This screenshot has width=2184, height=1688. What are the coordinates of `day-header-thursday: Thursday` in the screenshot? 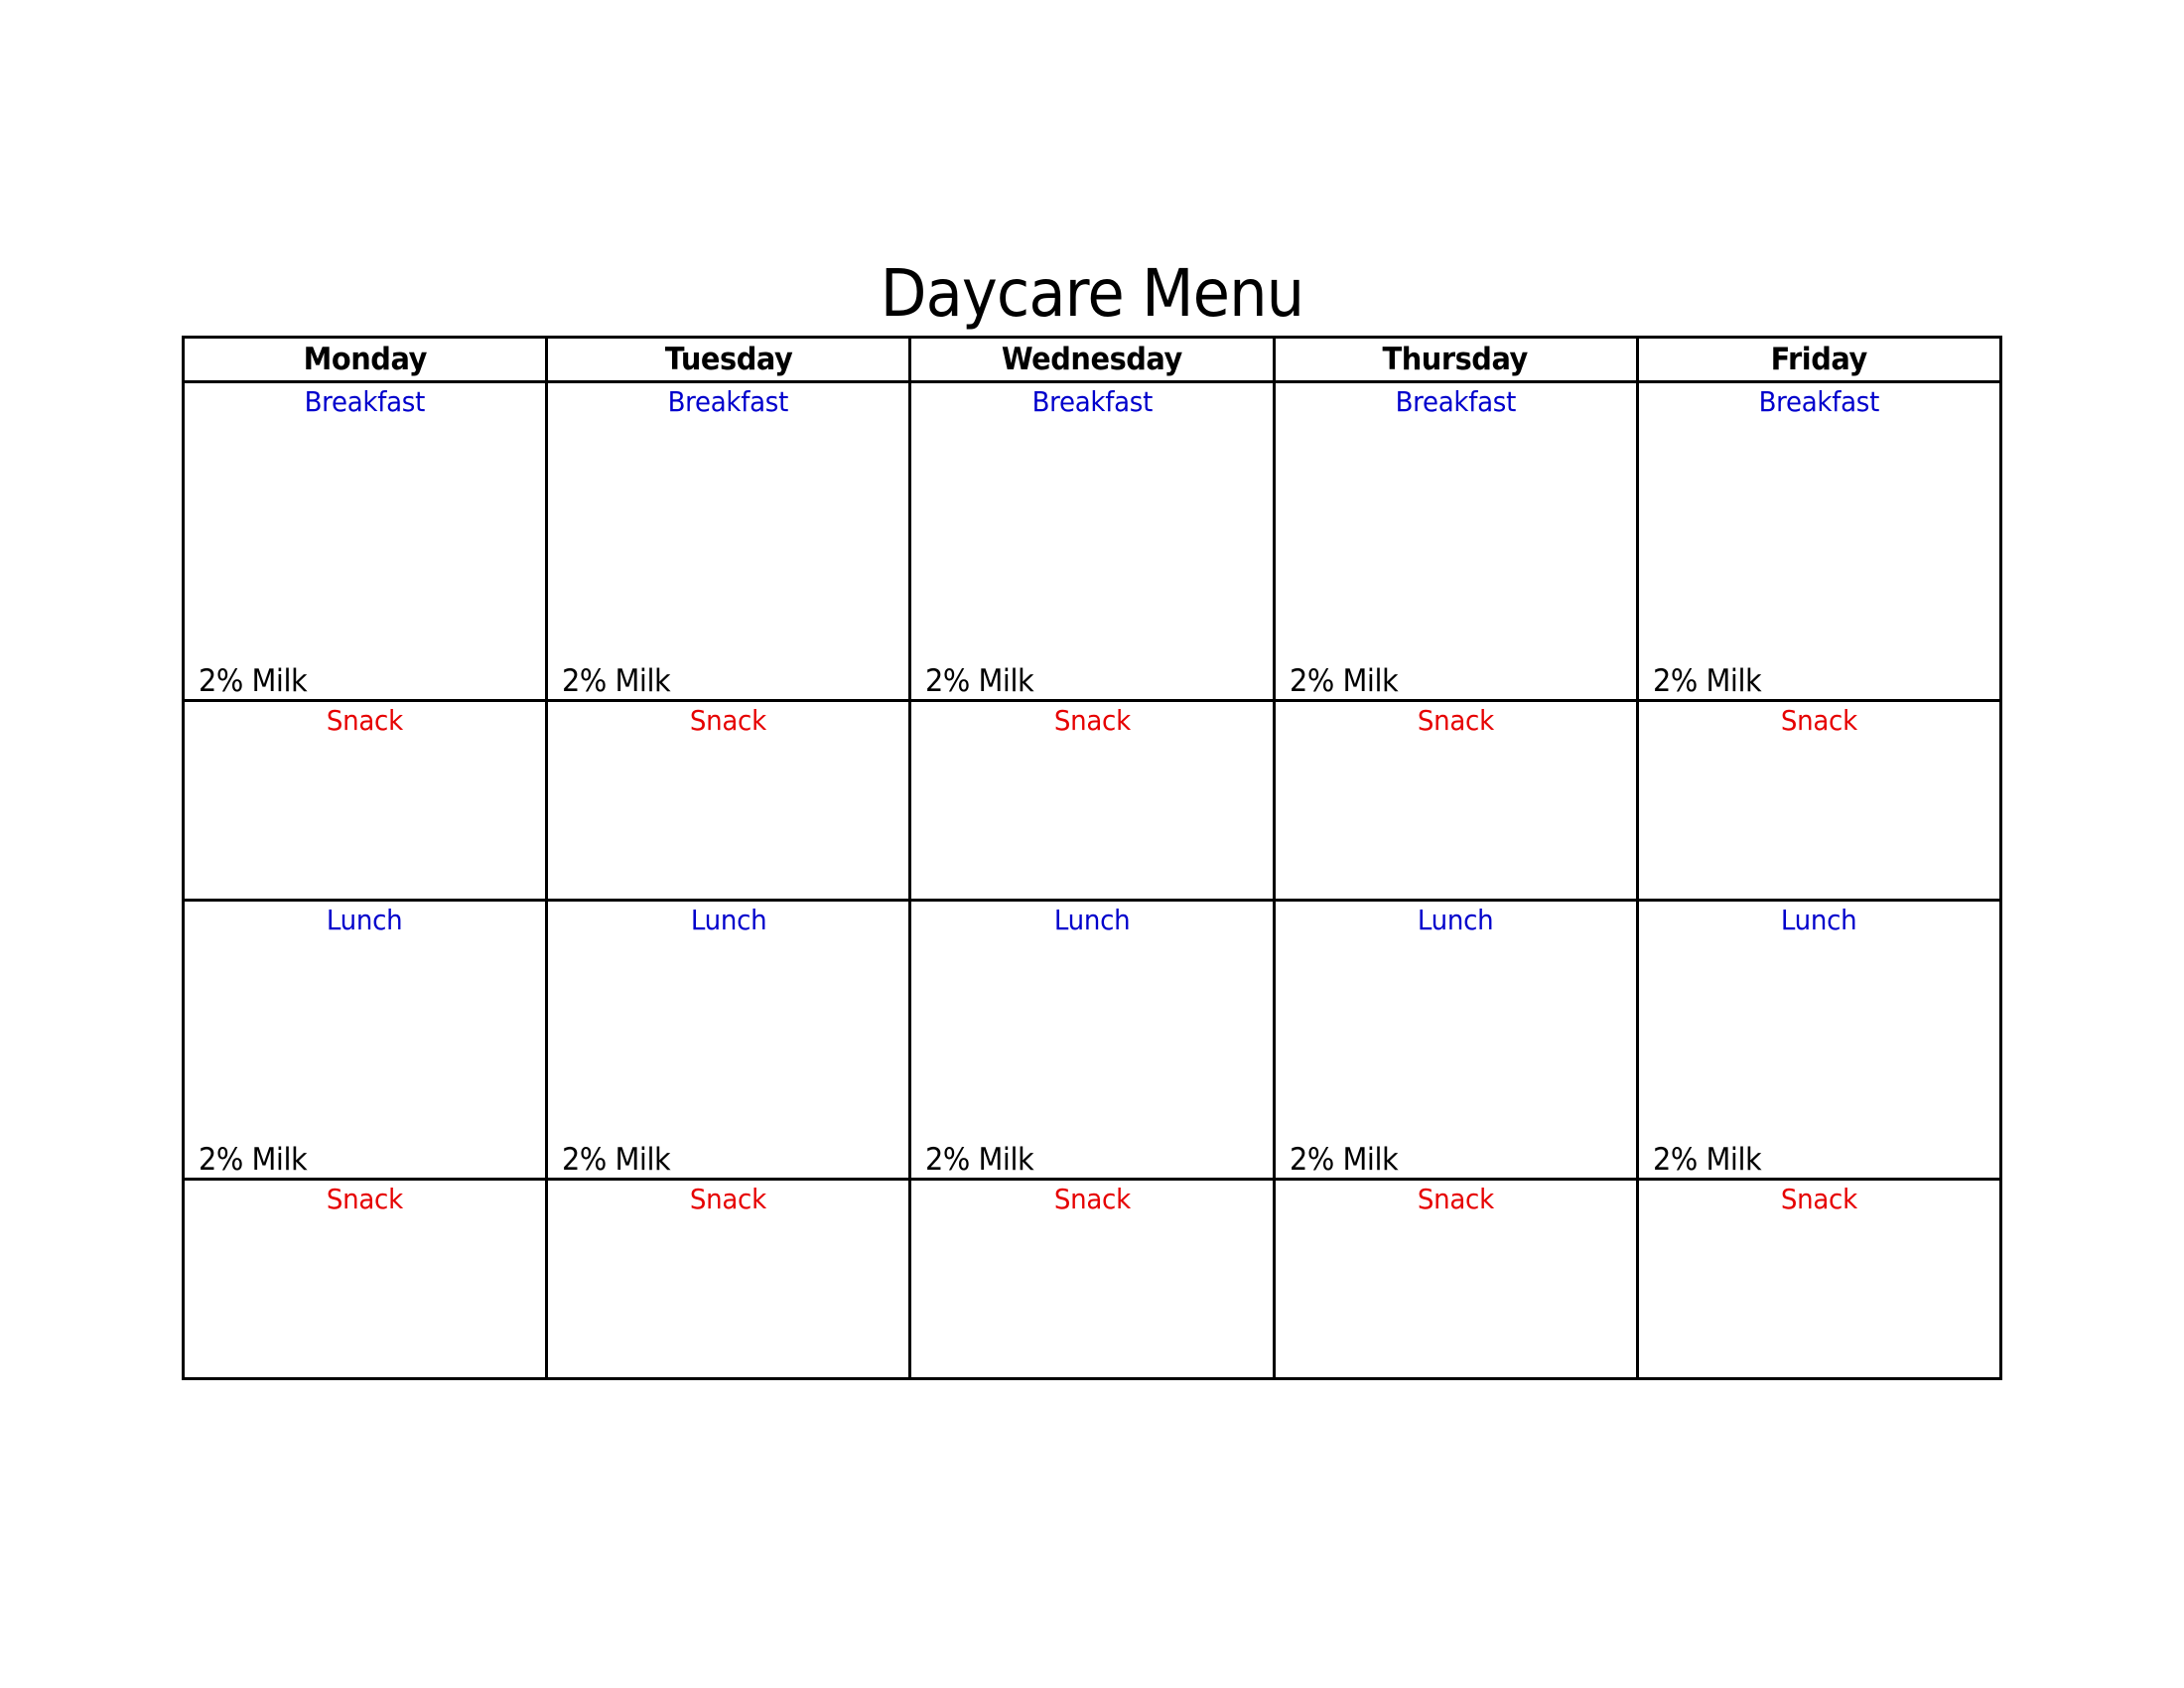 It's located at (1455, 359).